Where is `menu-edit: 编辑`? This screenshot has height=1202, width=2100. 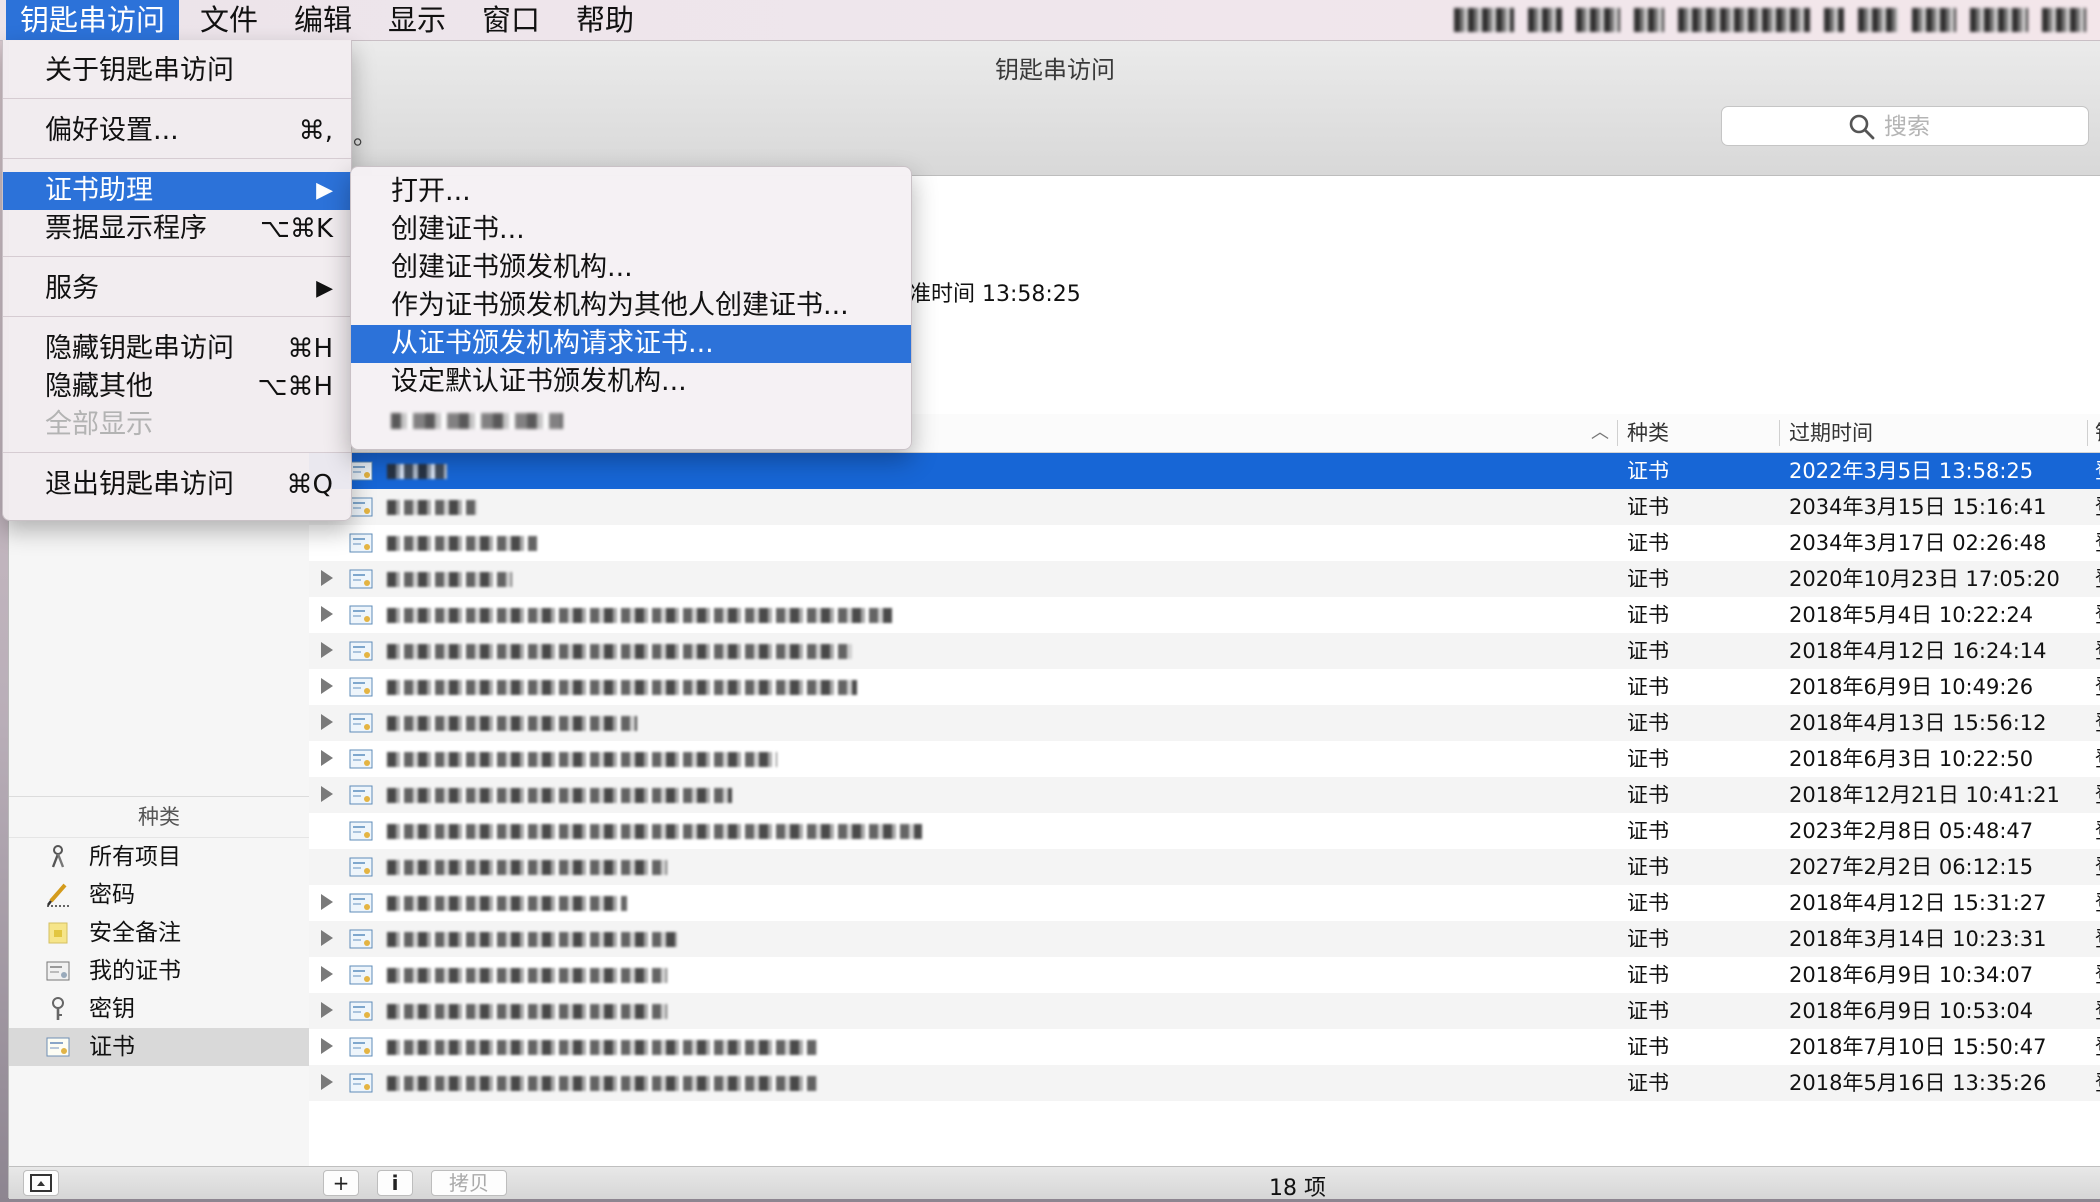 menu-edit: 编辑 is located at coordinates (323, 20).